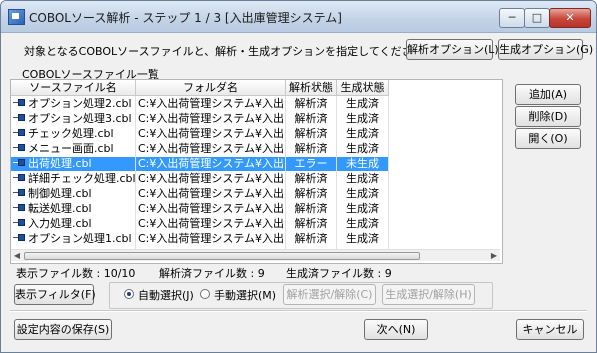 This screenshot has height=353, width=597. I want to click on window-title: COBOLソース解析 - ステップ 1 / 3 [入出庫管理システム], so click(185, 18).